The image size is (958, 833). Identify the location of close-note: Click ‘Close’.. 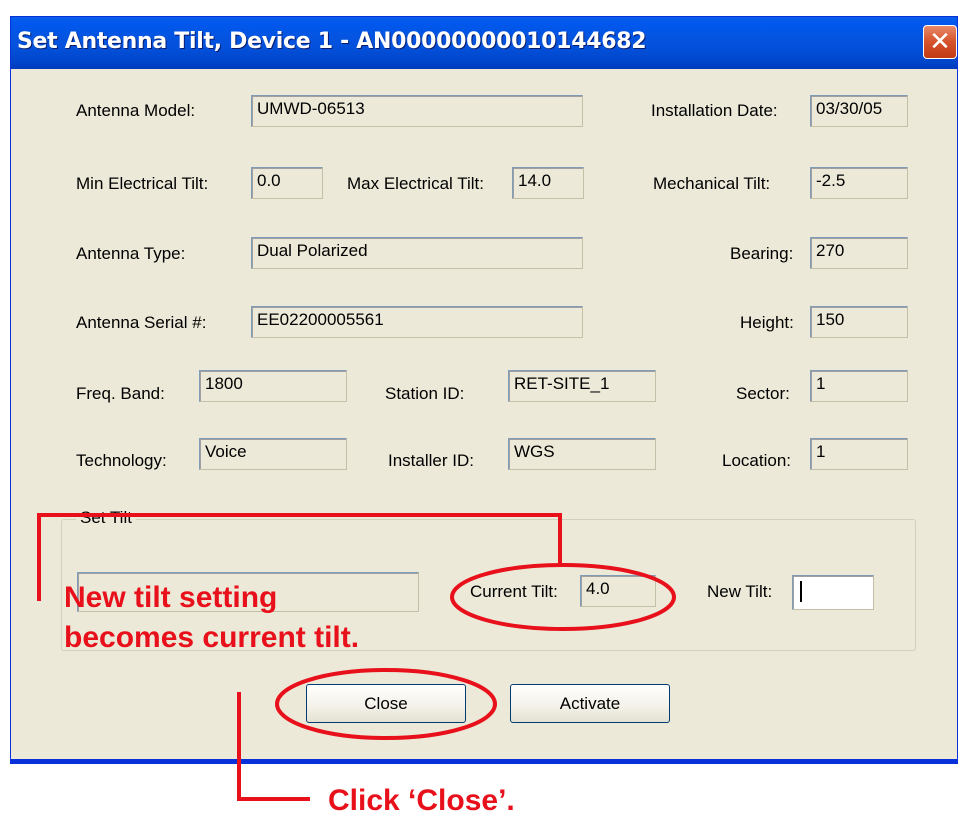
(421, 800).